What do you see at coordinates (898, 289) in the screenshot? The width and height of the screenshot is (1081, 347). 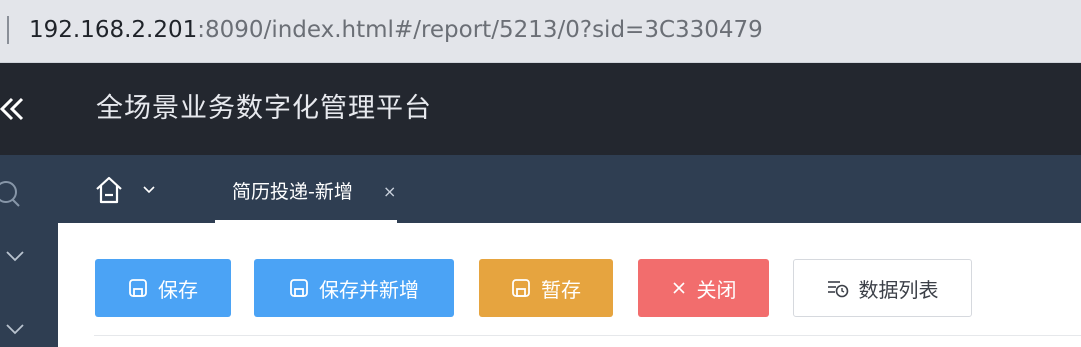 I see `data-list-button-label: 数据列表` at bounding box center [898, 289].